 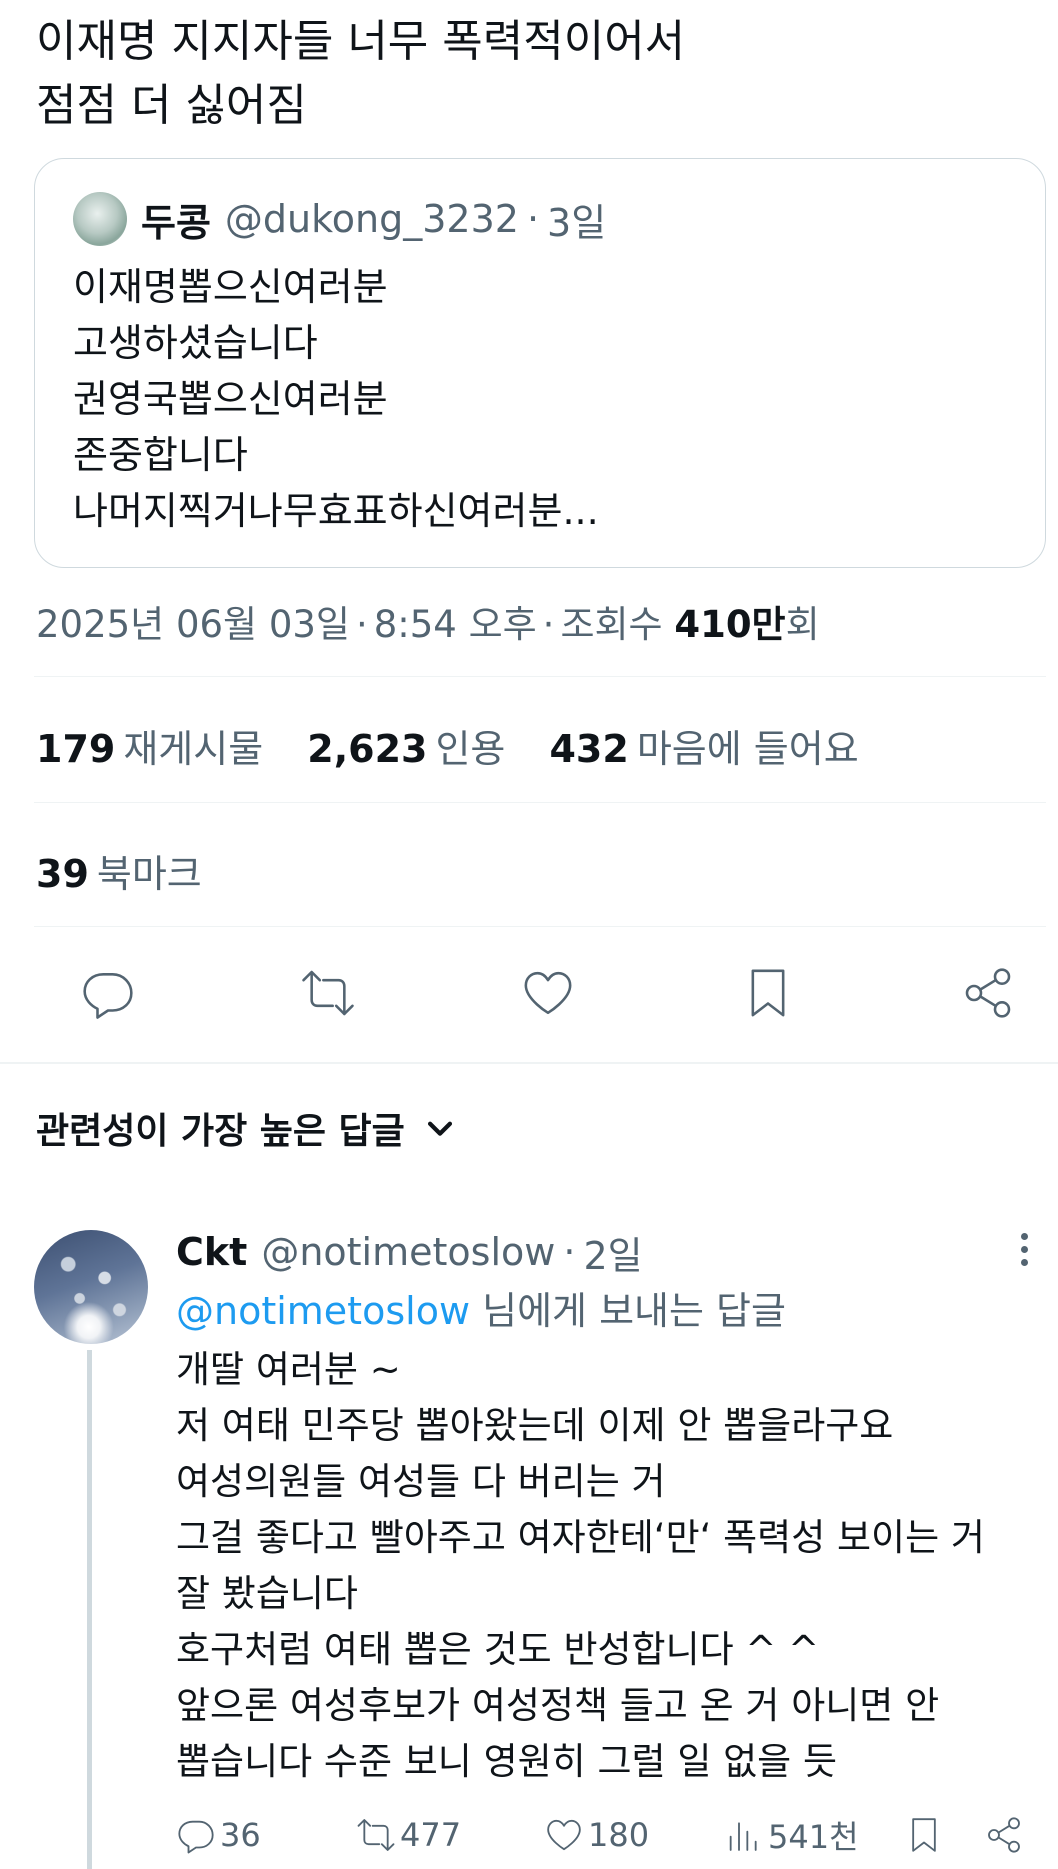 I want to click on reply-bookmark-button, so click(x=926, y=1835).